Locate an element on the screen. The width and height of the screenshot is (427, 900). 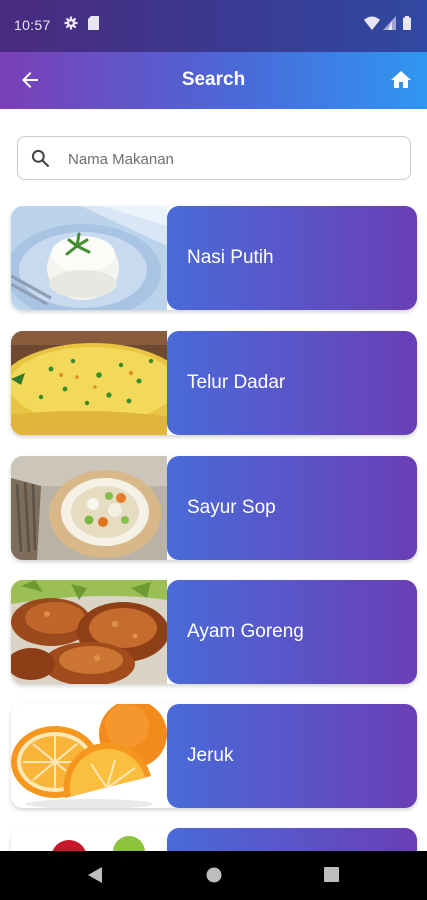
search-icon is located at coordinates (40, 158).